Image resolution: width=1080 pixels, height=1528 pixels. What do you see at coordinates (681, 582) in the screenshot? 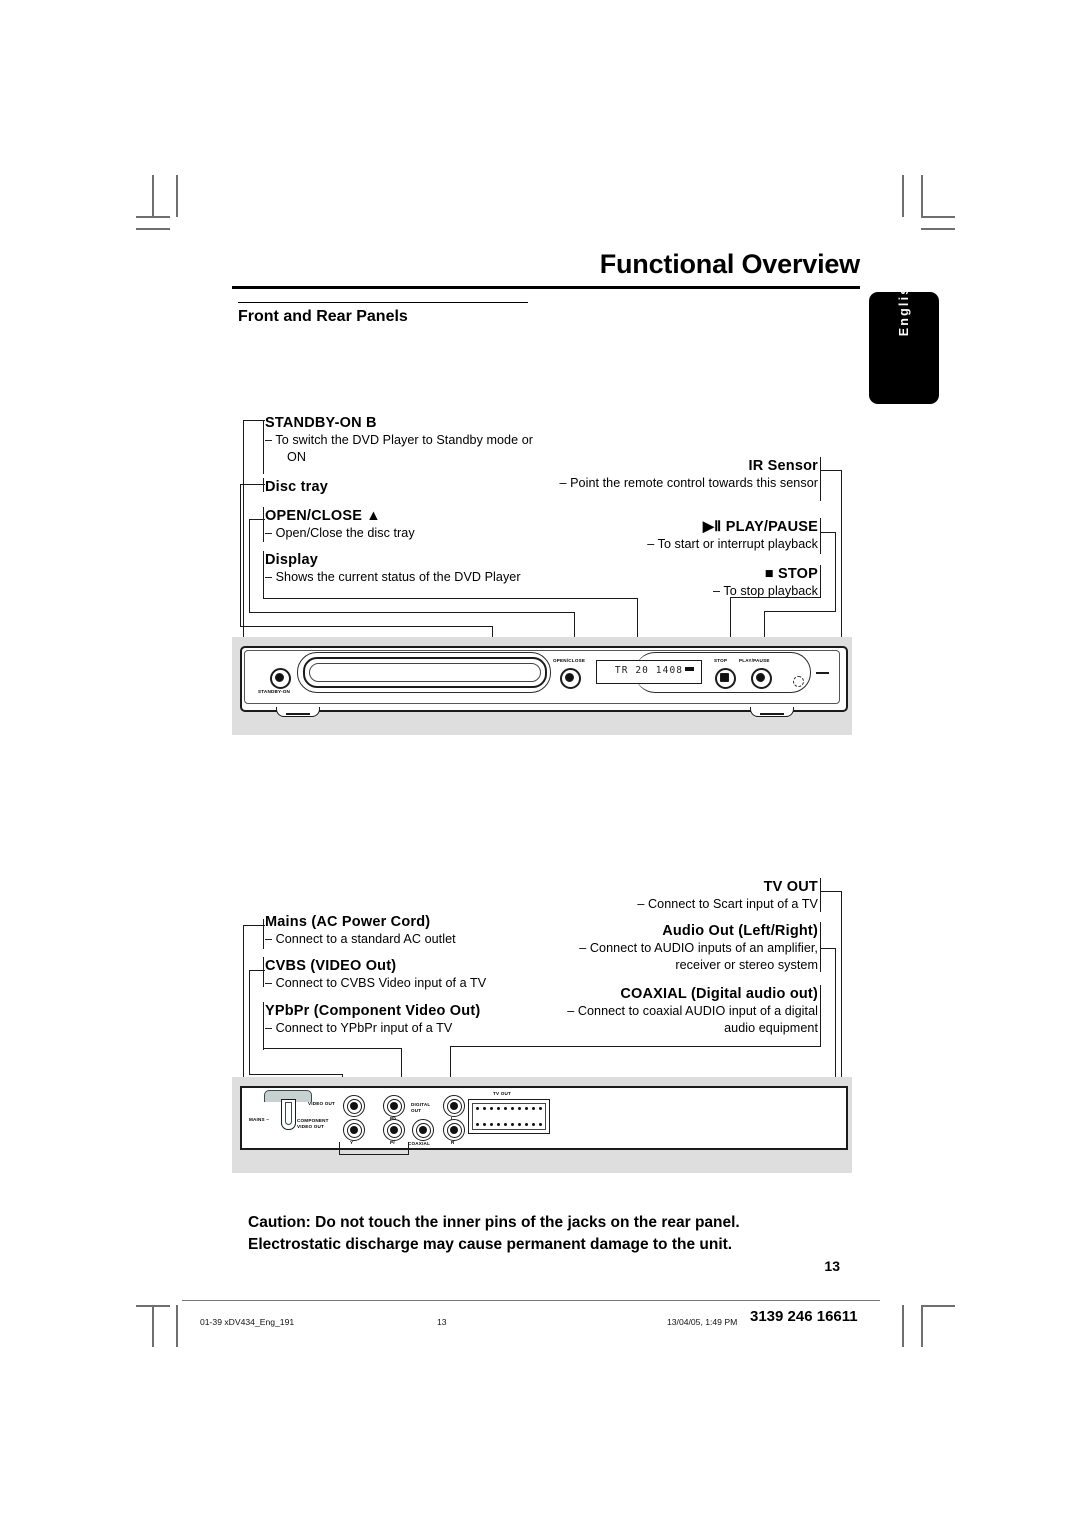
I see `callout-stop: ■ STOP – To stop playback` at bounding box center [681, 582].